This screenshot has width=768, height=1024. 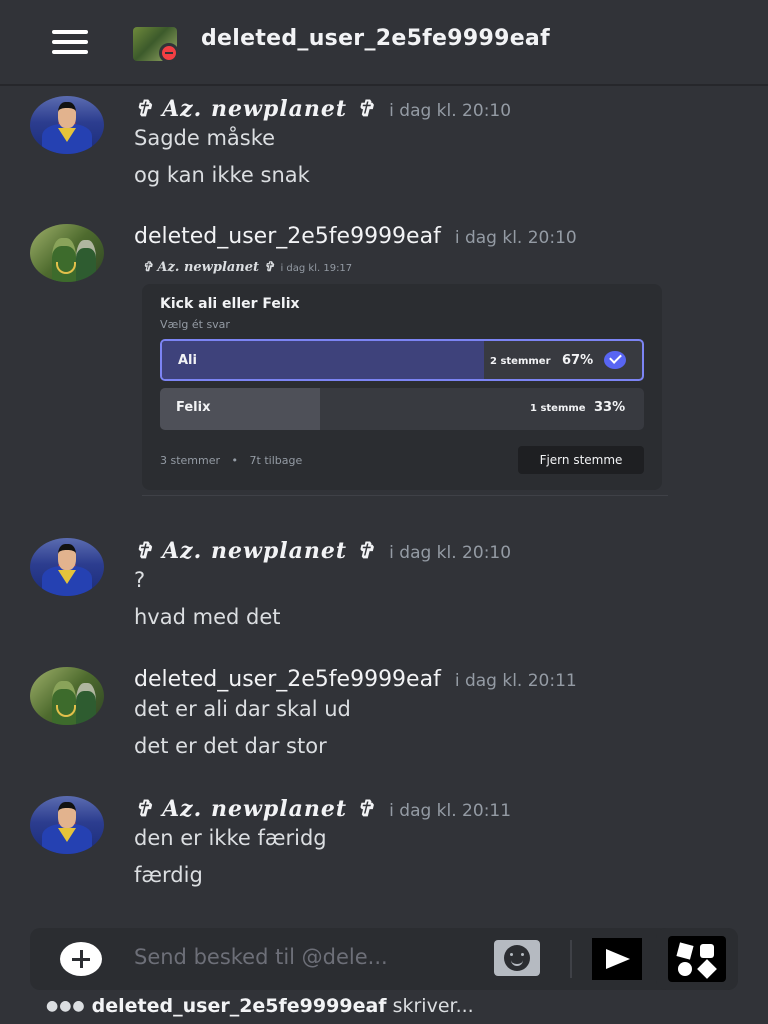 I want to click on remove-vote-button: Fjern stemme, so click(x=581, y=460).